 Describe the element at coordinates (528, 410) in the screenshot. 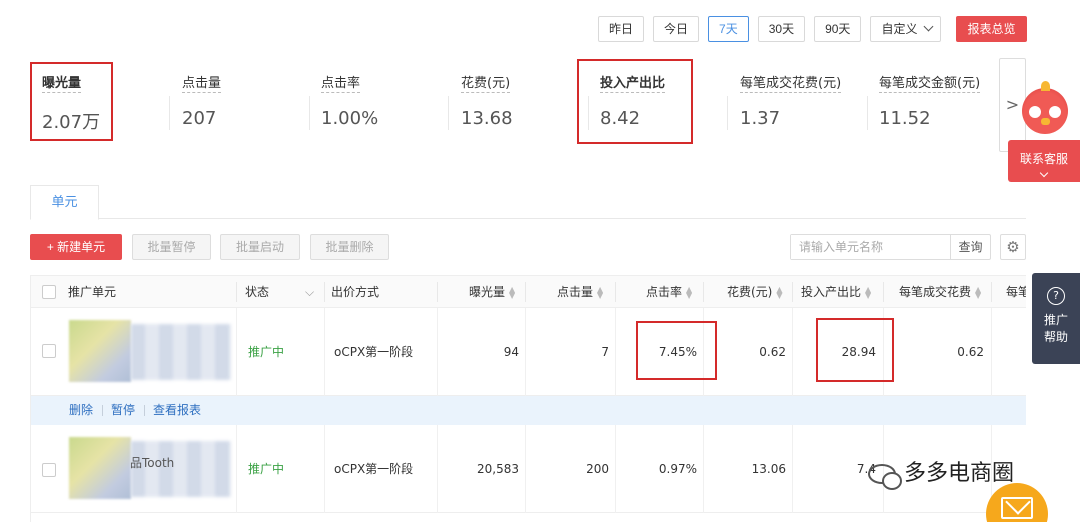

I see `row-actions: 删除 暂停 查看报表` at that location.